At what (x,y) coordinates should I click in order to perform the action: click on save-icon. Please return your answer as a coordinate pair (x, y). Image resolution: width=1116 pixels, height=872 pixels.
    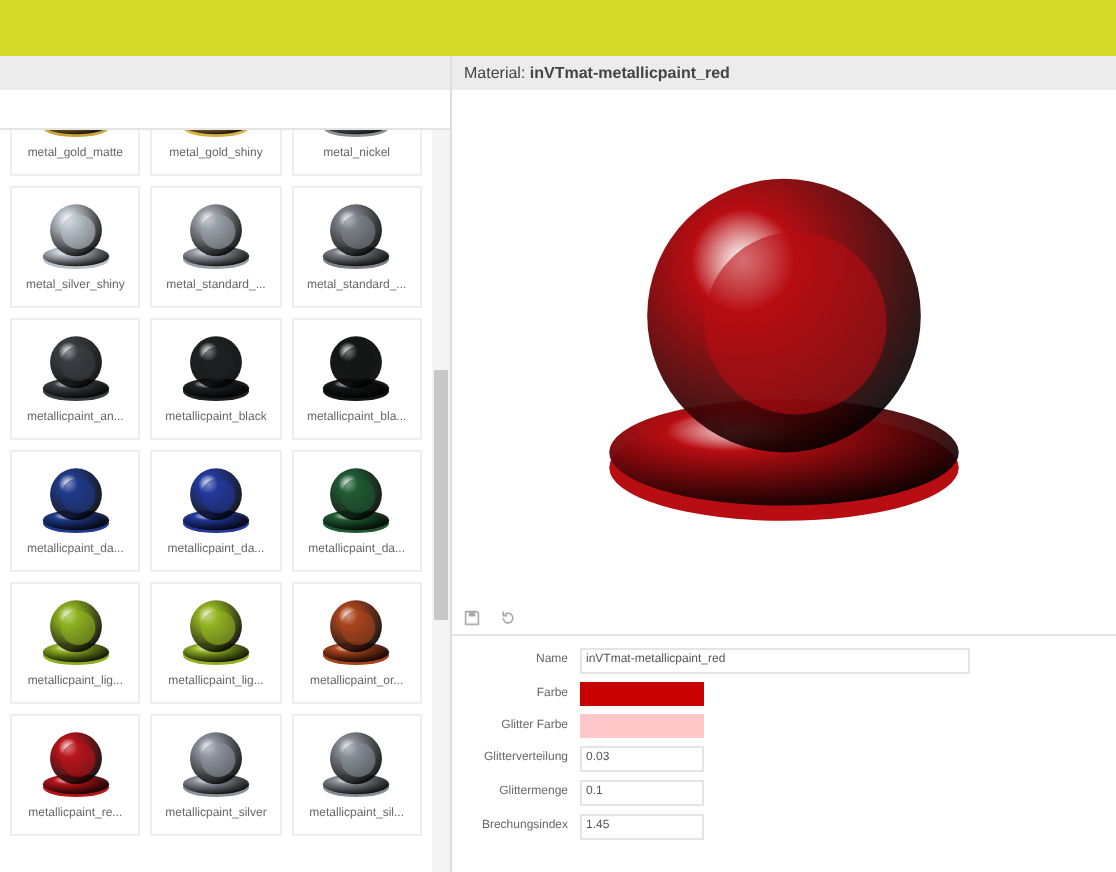
    Looking at the image, I should click on (472, 617).